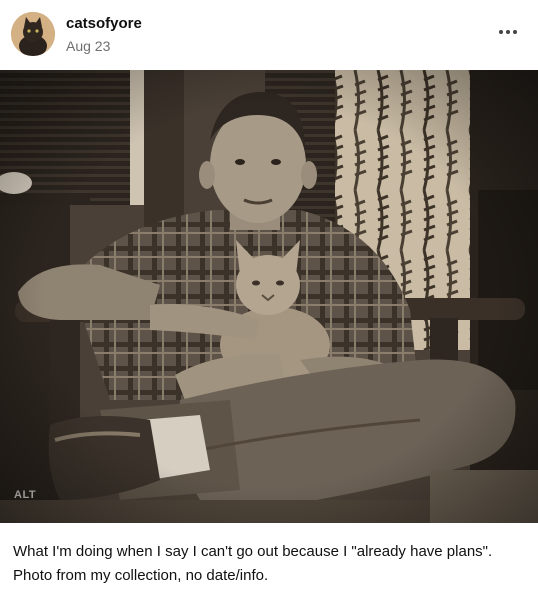  Describe the element at coordinates (269, 35) in the screenshot. I see `post-header: catsofyore Aug 23` at that location.